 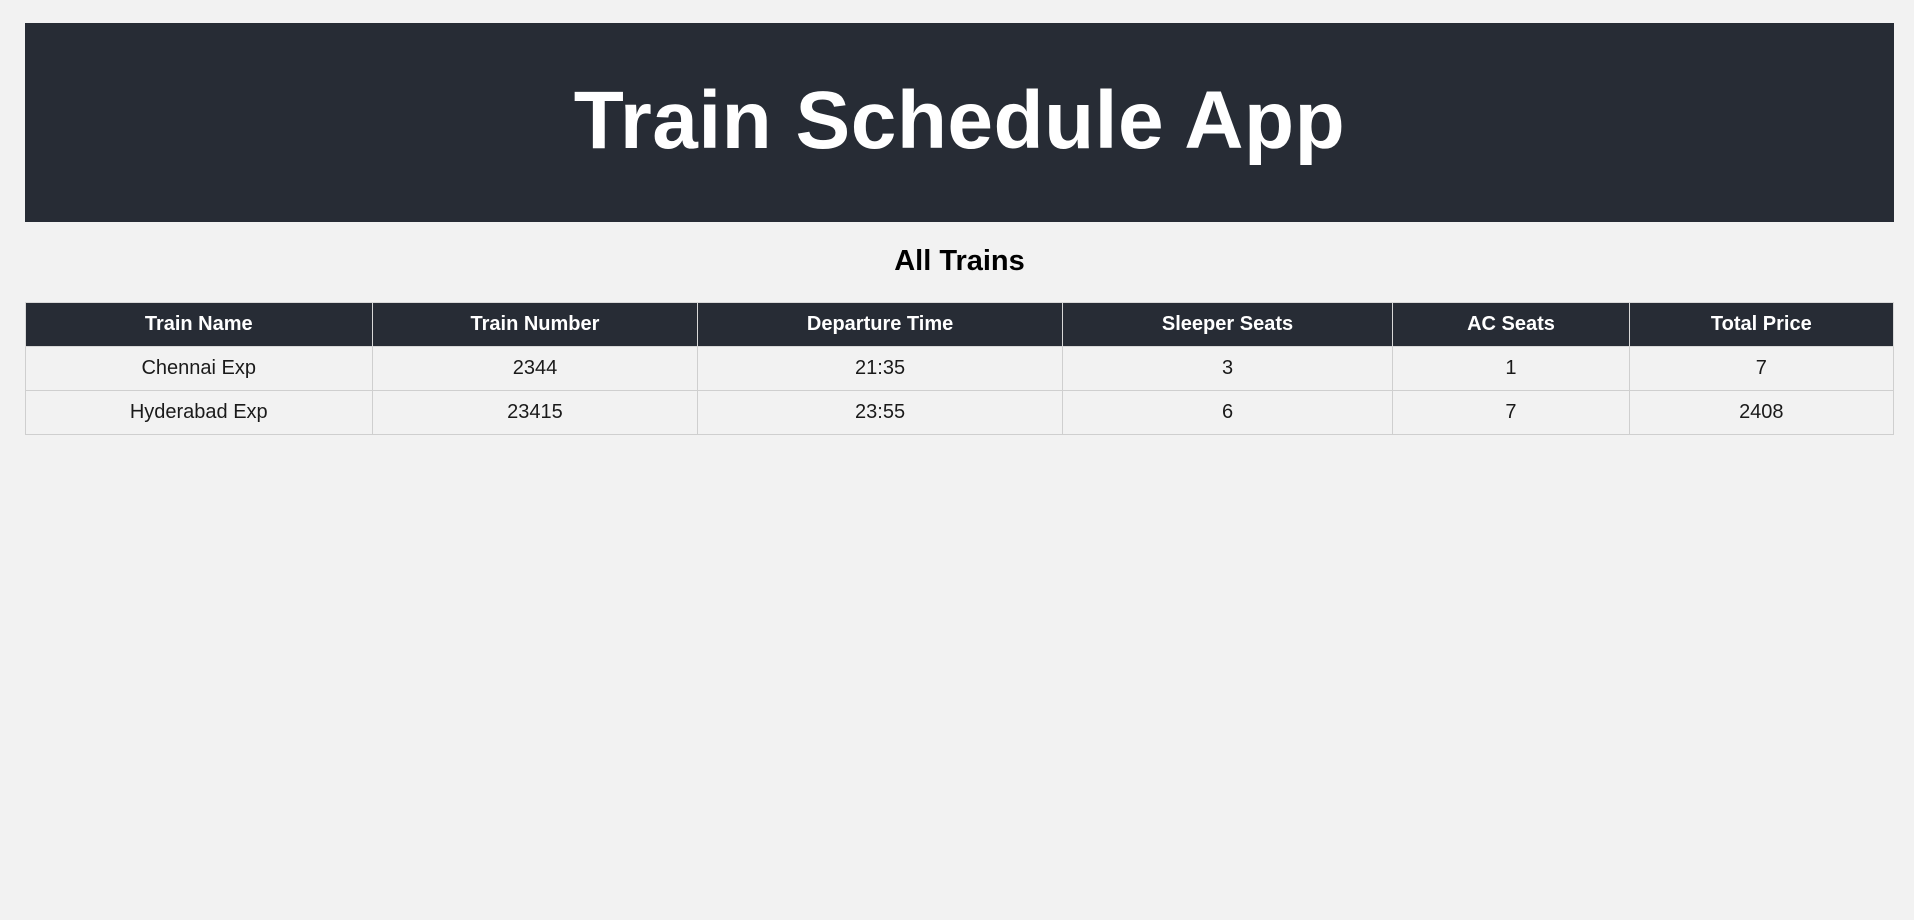 I want to click on table-row: Hyderabad Exp 23415 23:55 6 7 2408, so click(x=960, y=412).